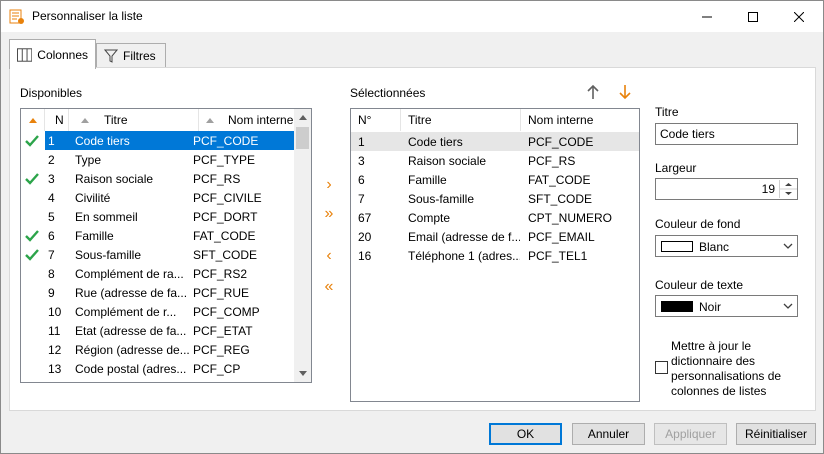  Describe the element at coordinates (227, 197) in the screenshot. I see `cell-nom: PCF_CIVILE` at that location.